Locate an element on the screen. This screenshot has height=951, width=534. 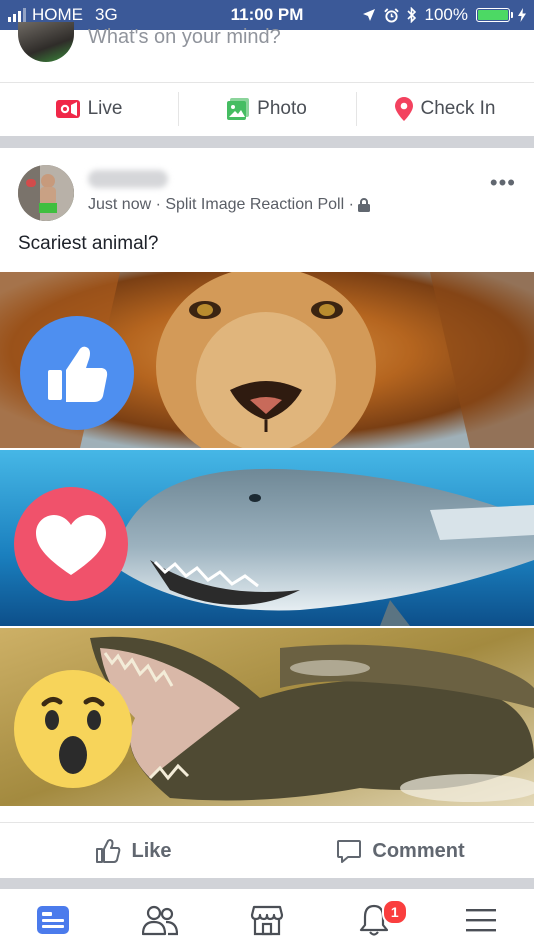
battery-percent: 100% is located at coordinates (446, 14).